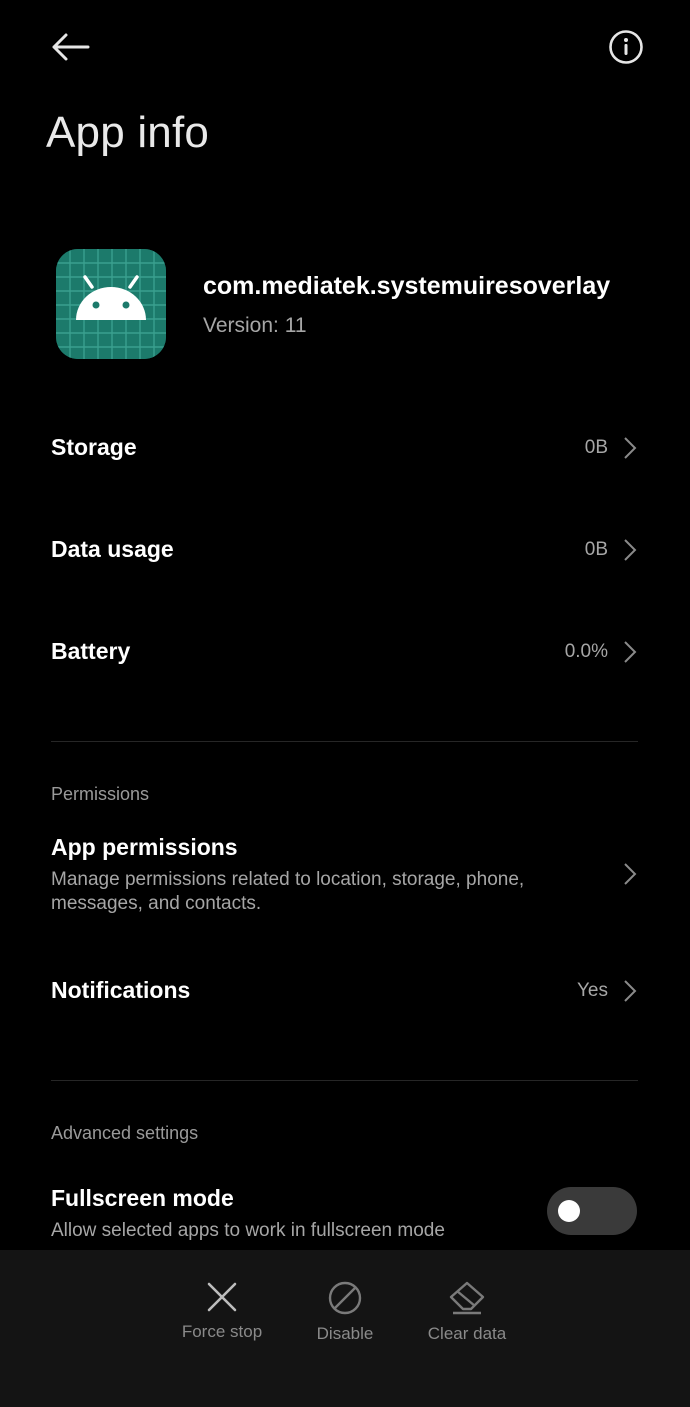 The height and width of the screenshot is (1407, 690). I want to click on app-icon, so click(111, 304).